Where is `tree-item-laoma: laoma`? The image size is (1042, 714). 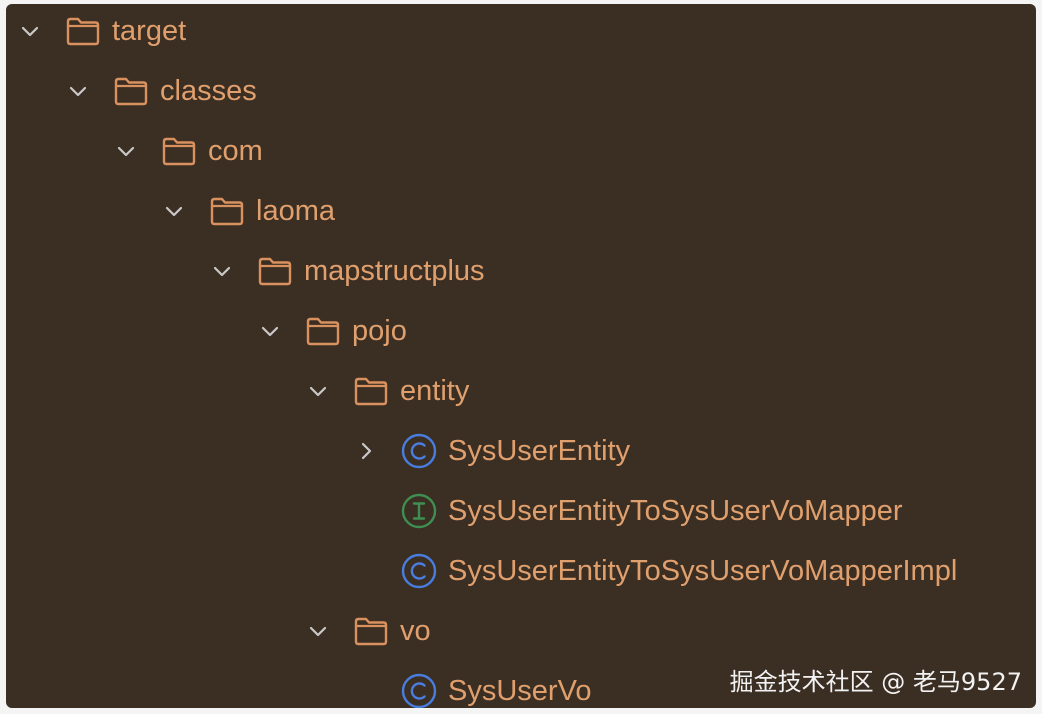
tree-item-laoma: laoma is located at coordinates (521, 211).